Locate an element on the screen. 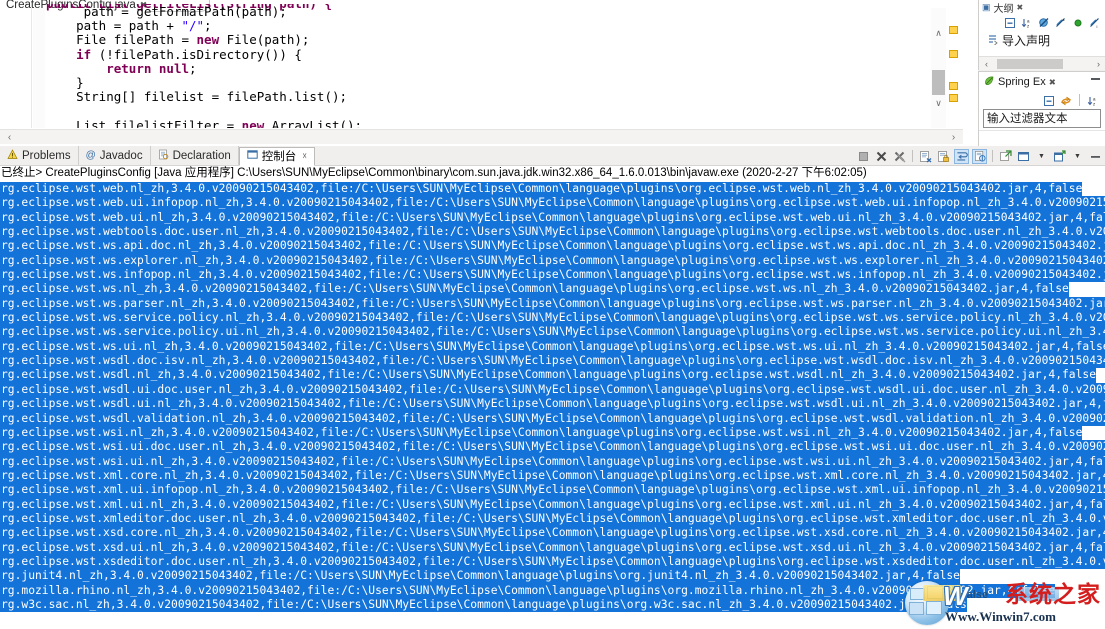 The width and height of the screenshot is (1105, 629). scroll-lock-icon is located at coordinates (943, 156).